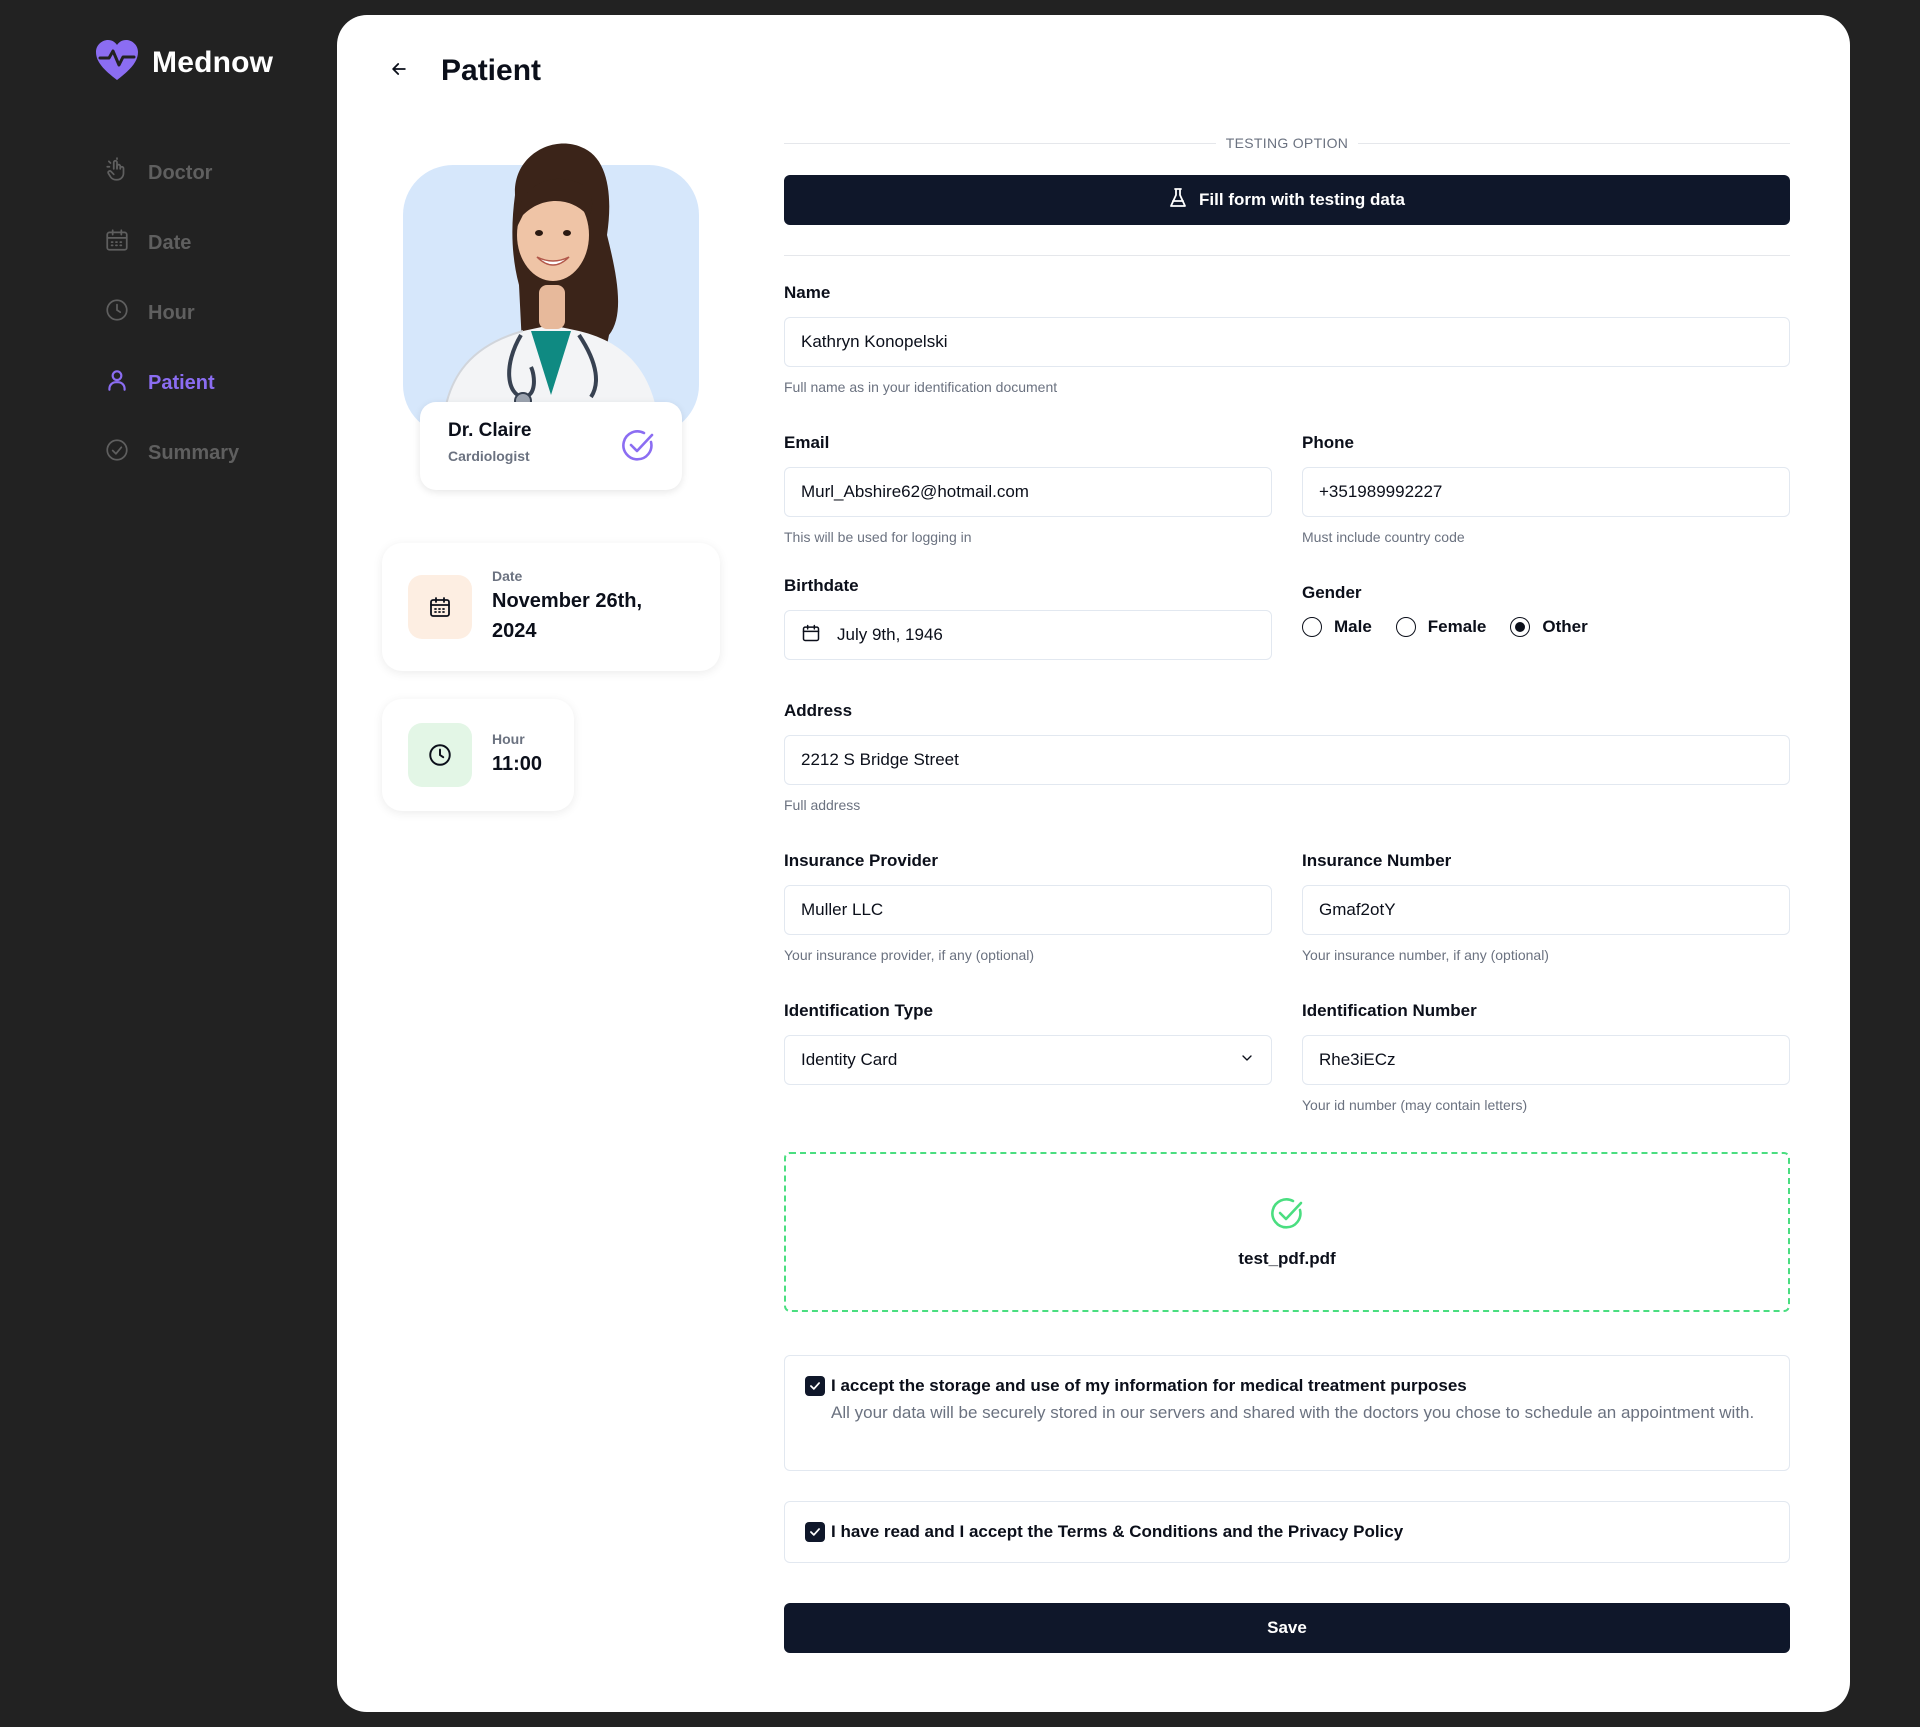 Image resolution: width=1920 pixels, height=1727 pixels. I want to click on gender-radio-other, so click(1520, 627).